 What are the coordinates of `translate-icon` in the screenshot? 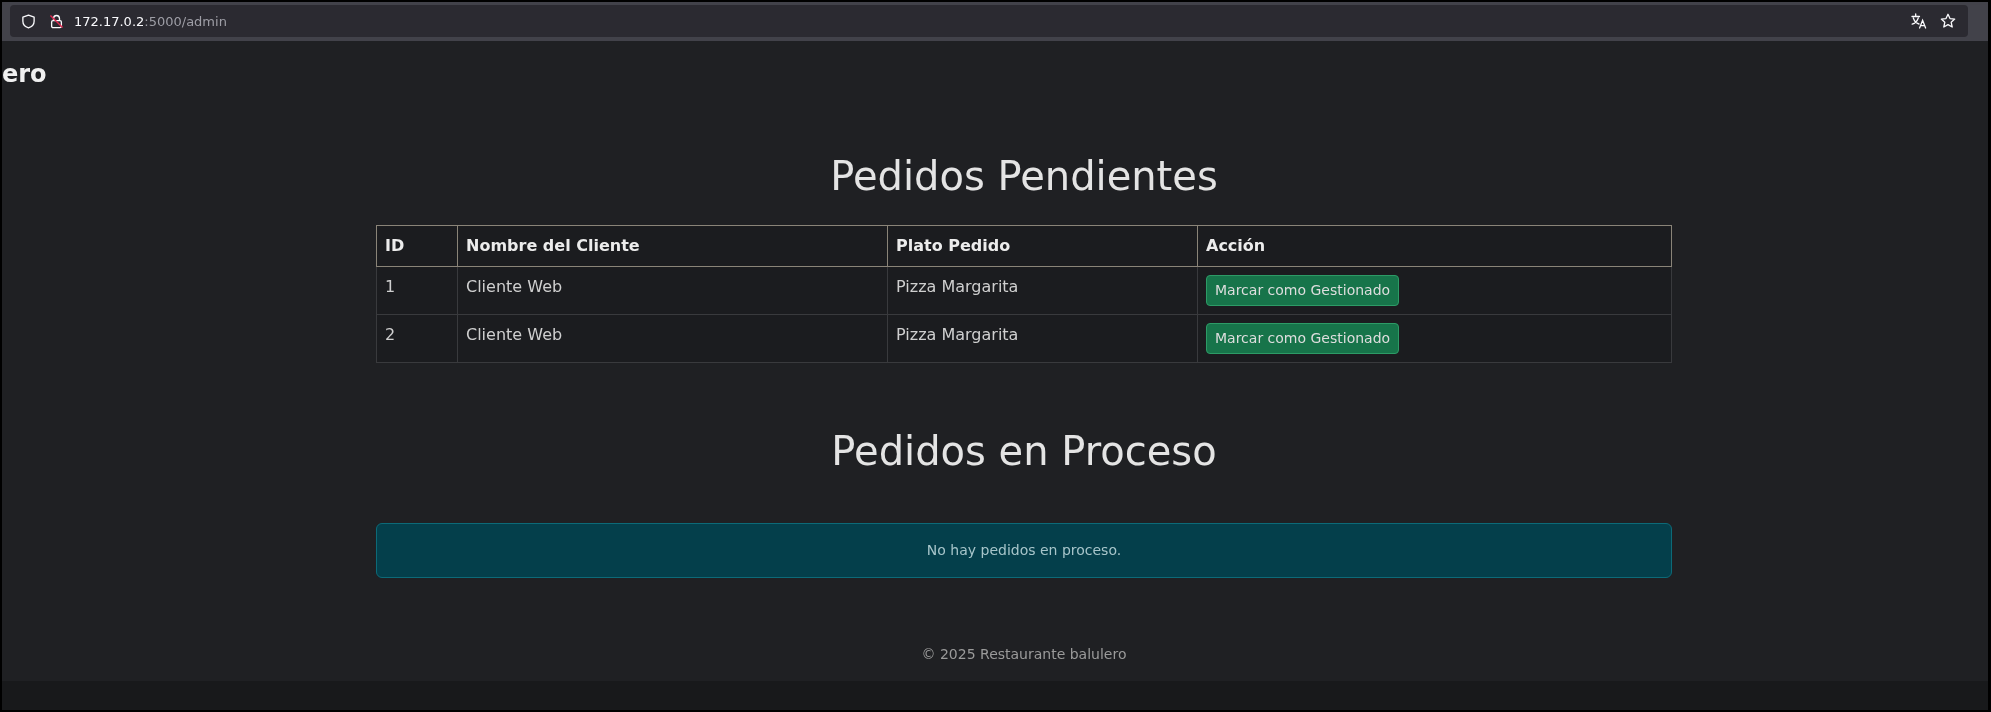 It's located at (1919, 21).